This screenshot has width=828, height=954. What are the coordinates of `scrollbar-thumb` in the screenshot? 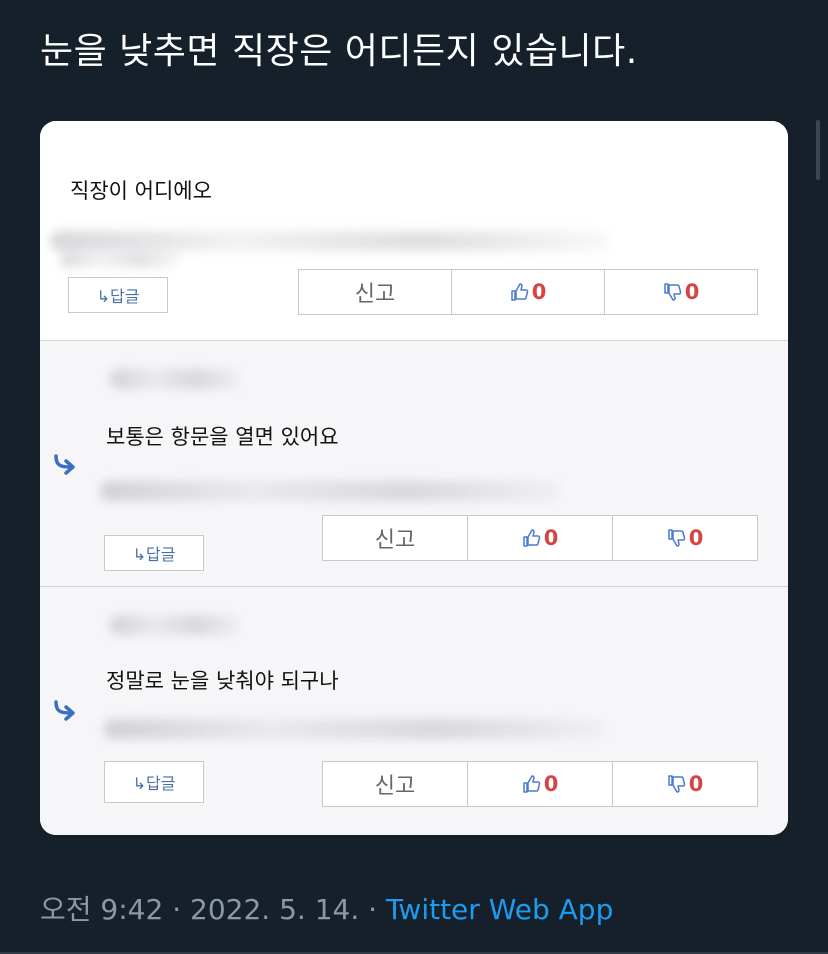 It's located at (818, 150).